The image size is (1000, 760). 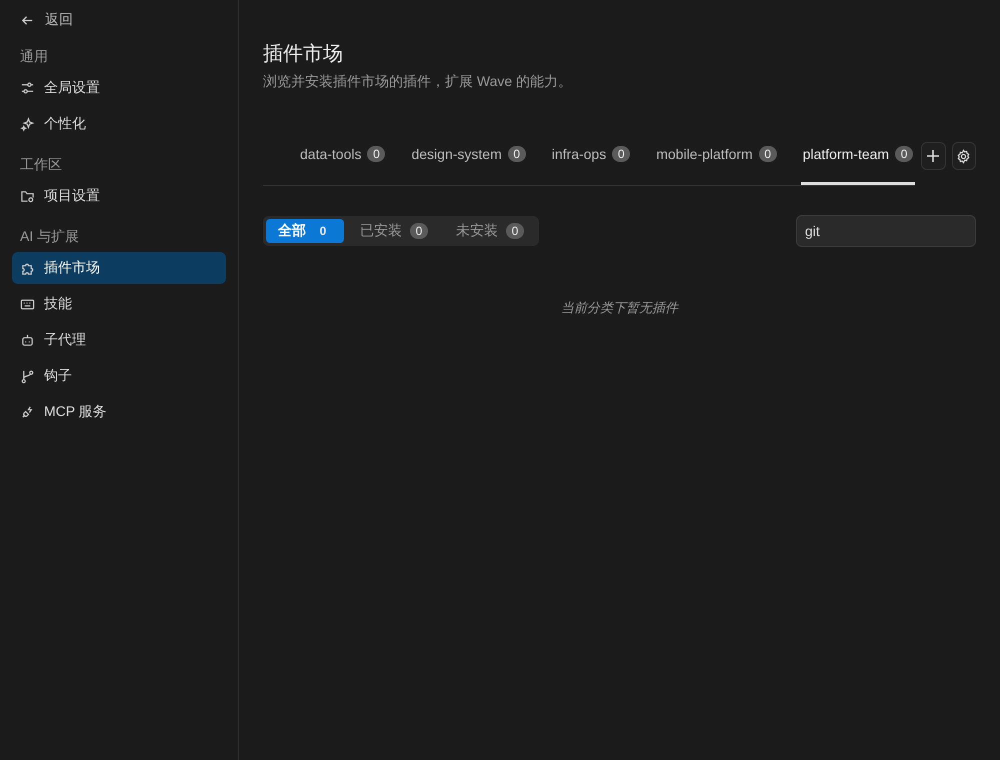 I want to click on sidebar-item: MCP 服务, so click(x=119, y=412).